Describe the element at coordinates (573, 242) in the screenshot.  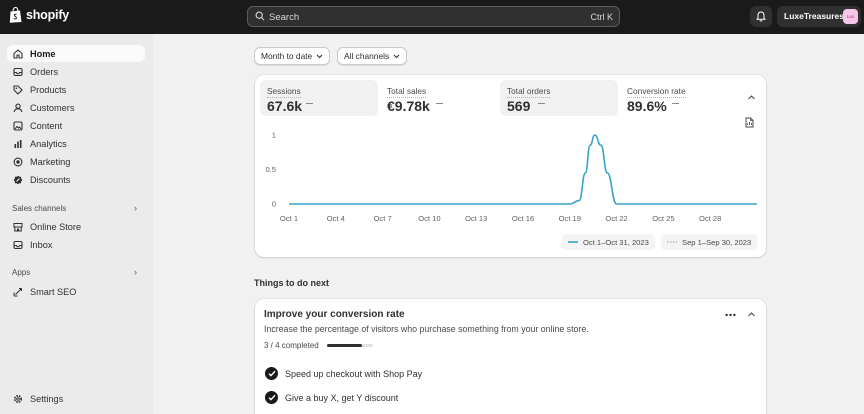
I see `legend-solid-line-icon` at that location.